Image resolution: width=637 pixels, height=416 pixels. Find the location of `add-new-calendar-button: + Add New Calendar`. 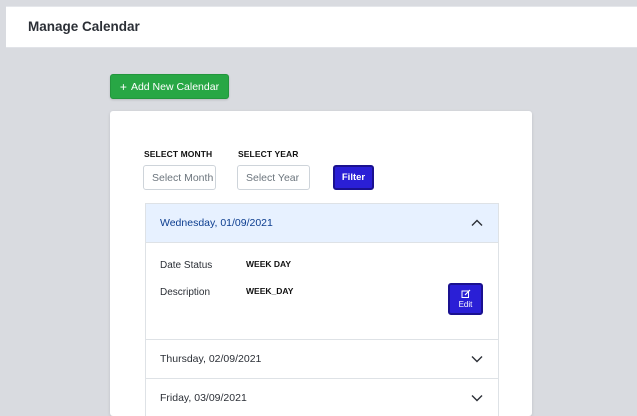

add-new-calendar-button: + Add New Calendar is located at coordinates (169, 86).